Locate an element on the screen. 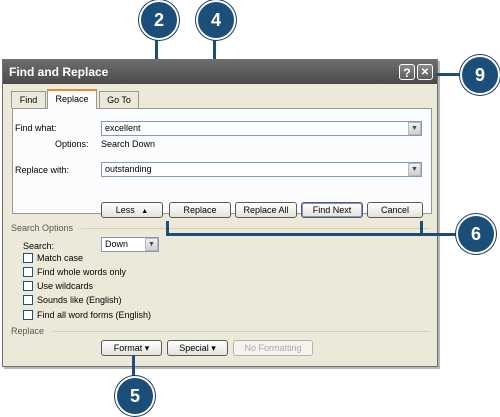 The width and height of the screenshot is (500, 417). replace-with-dropdown: ▼ is located at coordinates (414, 169).